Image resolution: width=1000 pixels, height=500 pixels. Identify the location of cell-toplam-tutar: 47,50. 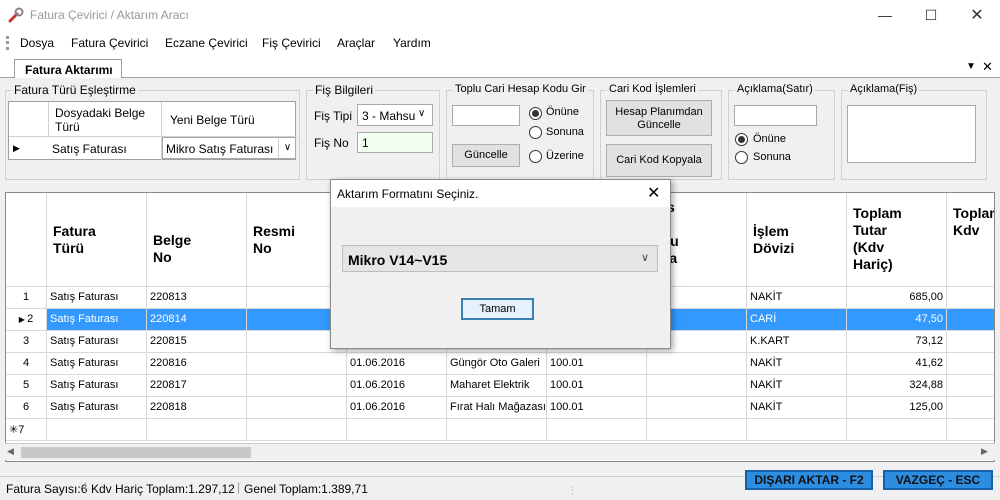
(897, 320).